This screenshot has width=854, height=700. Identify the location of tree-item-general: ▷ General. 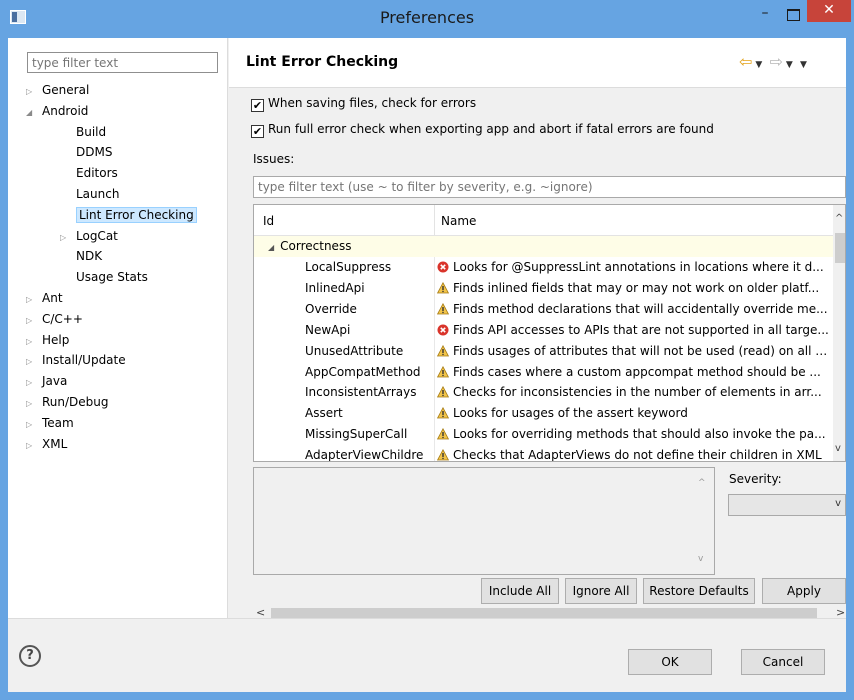
(126, 90).